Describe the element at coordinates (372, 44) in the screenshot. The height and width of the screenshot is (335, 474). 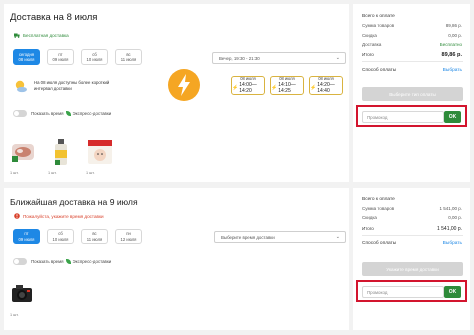
I see `row-label: Доставка` at that location.